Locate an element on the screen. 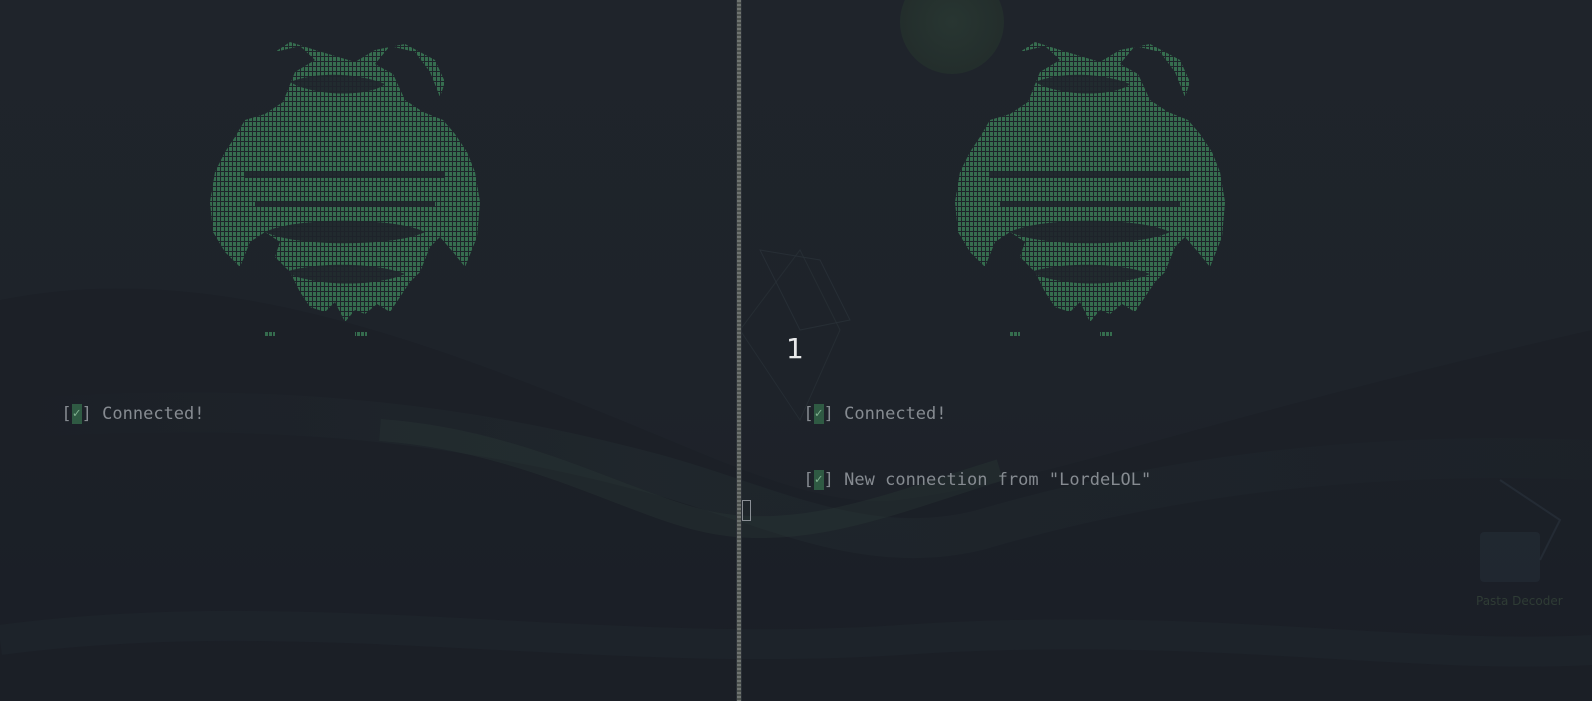  terminal-line: [✓] New connection from "LordeLOL" is located at coordinates (946, 480).